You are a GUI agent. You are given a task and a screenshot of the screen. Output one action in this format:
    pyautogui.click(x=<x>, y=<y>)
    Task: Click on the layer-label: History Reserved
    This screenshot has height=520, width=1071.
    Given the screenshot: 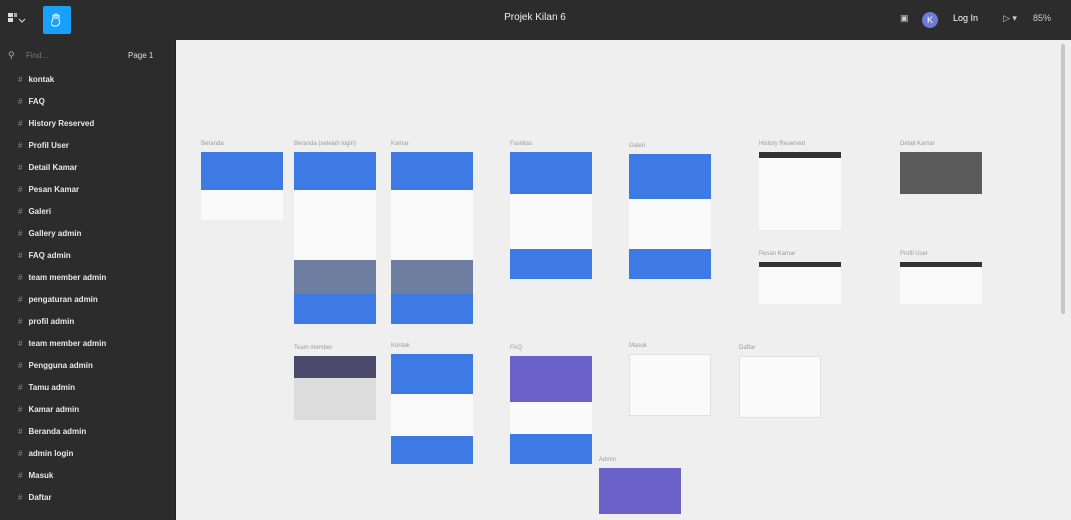 What is the action you would take?
    pyautogui.click(x=61, y=123)
    